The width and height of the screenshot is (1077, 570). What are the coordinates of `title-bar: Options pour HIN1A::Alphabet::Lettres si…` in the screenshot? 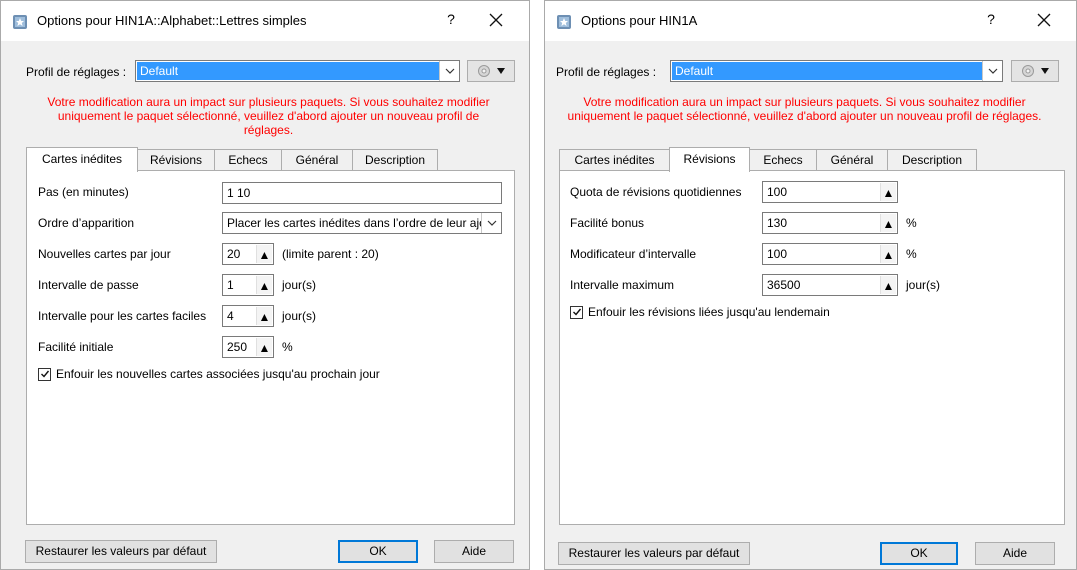 It's located at (265, 21).